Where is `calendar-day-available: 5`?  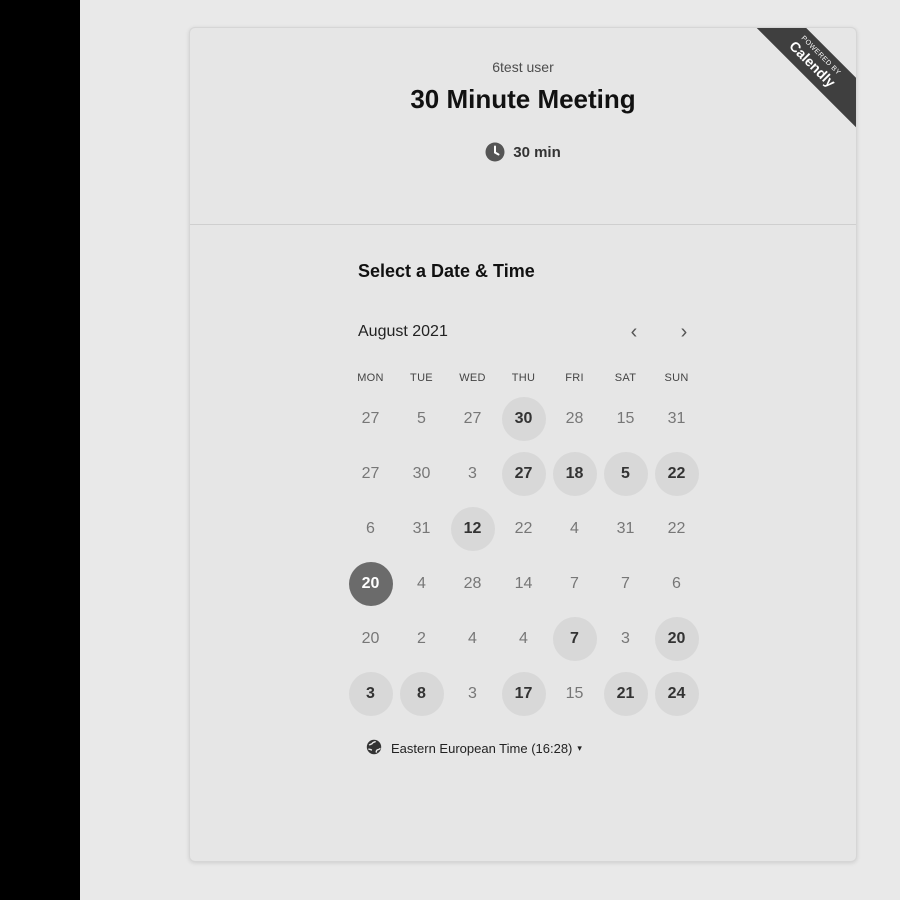 calendar-day-available: 5 is located at coordinates (625, 473).